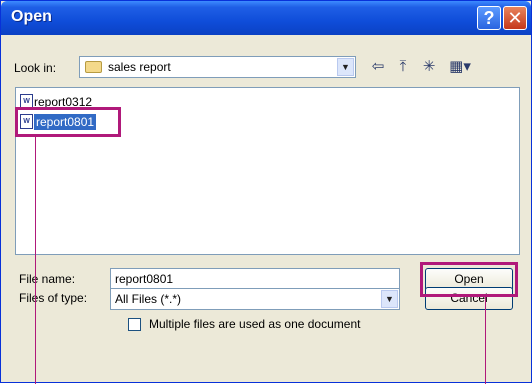 The width and height of the screenshot is (532, 384). I want to click on file-name-label: File name:, so click(47, 279).